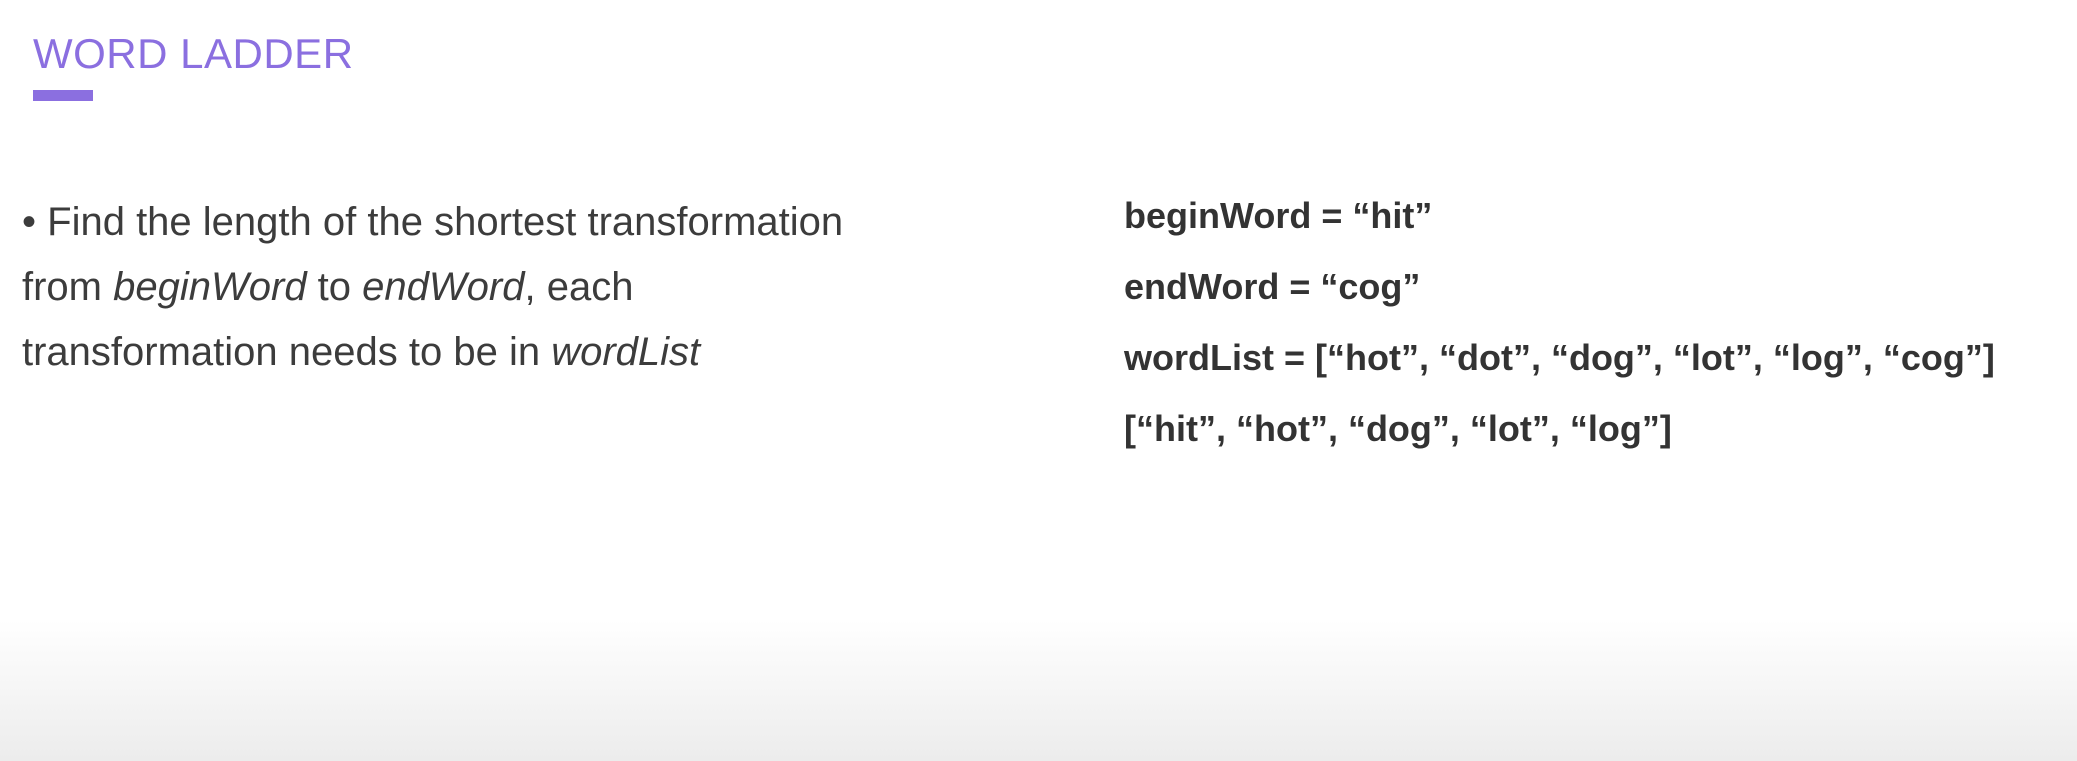 Image resolution: width=2077 pixels, height=761 pixels. Describe the element at coordinates (626, 352) in the screenshot. I see `word-list-term: wordList` at that location.